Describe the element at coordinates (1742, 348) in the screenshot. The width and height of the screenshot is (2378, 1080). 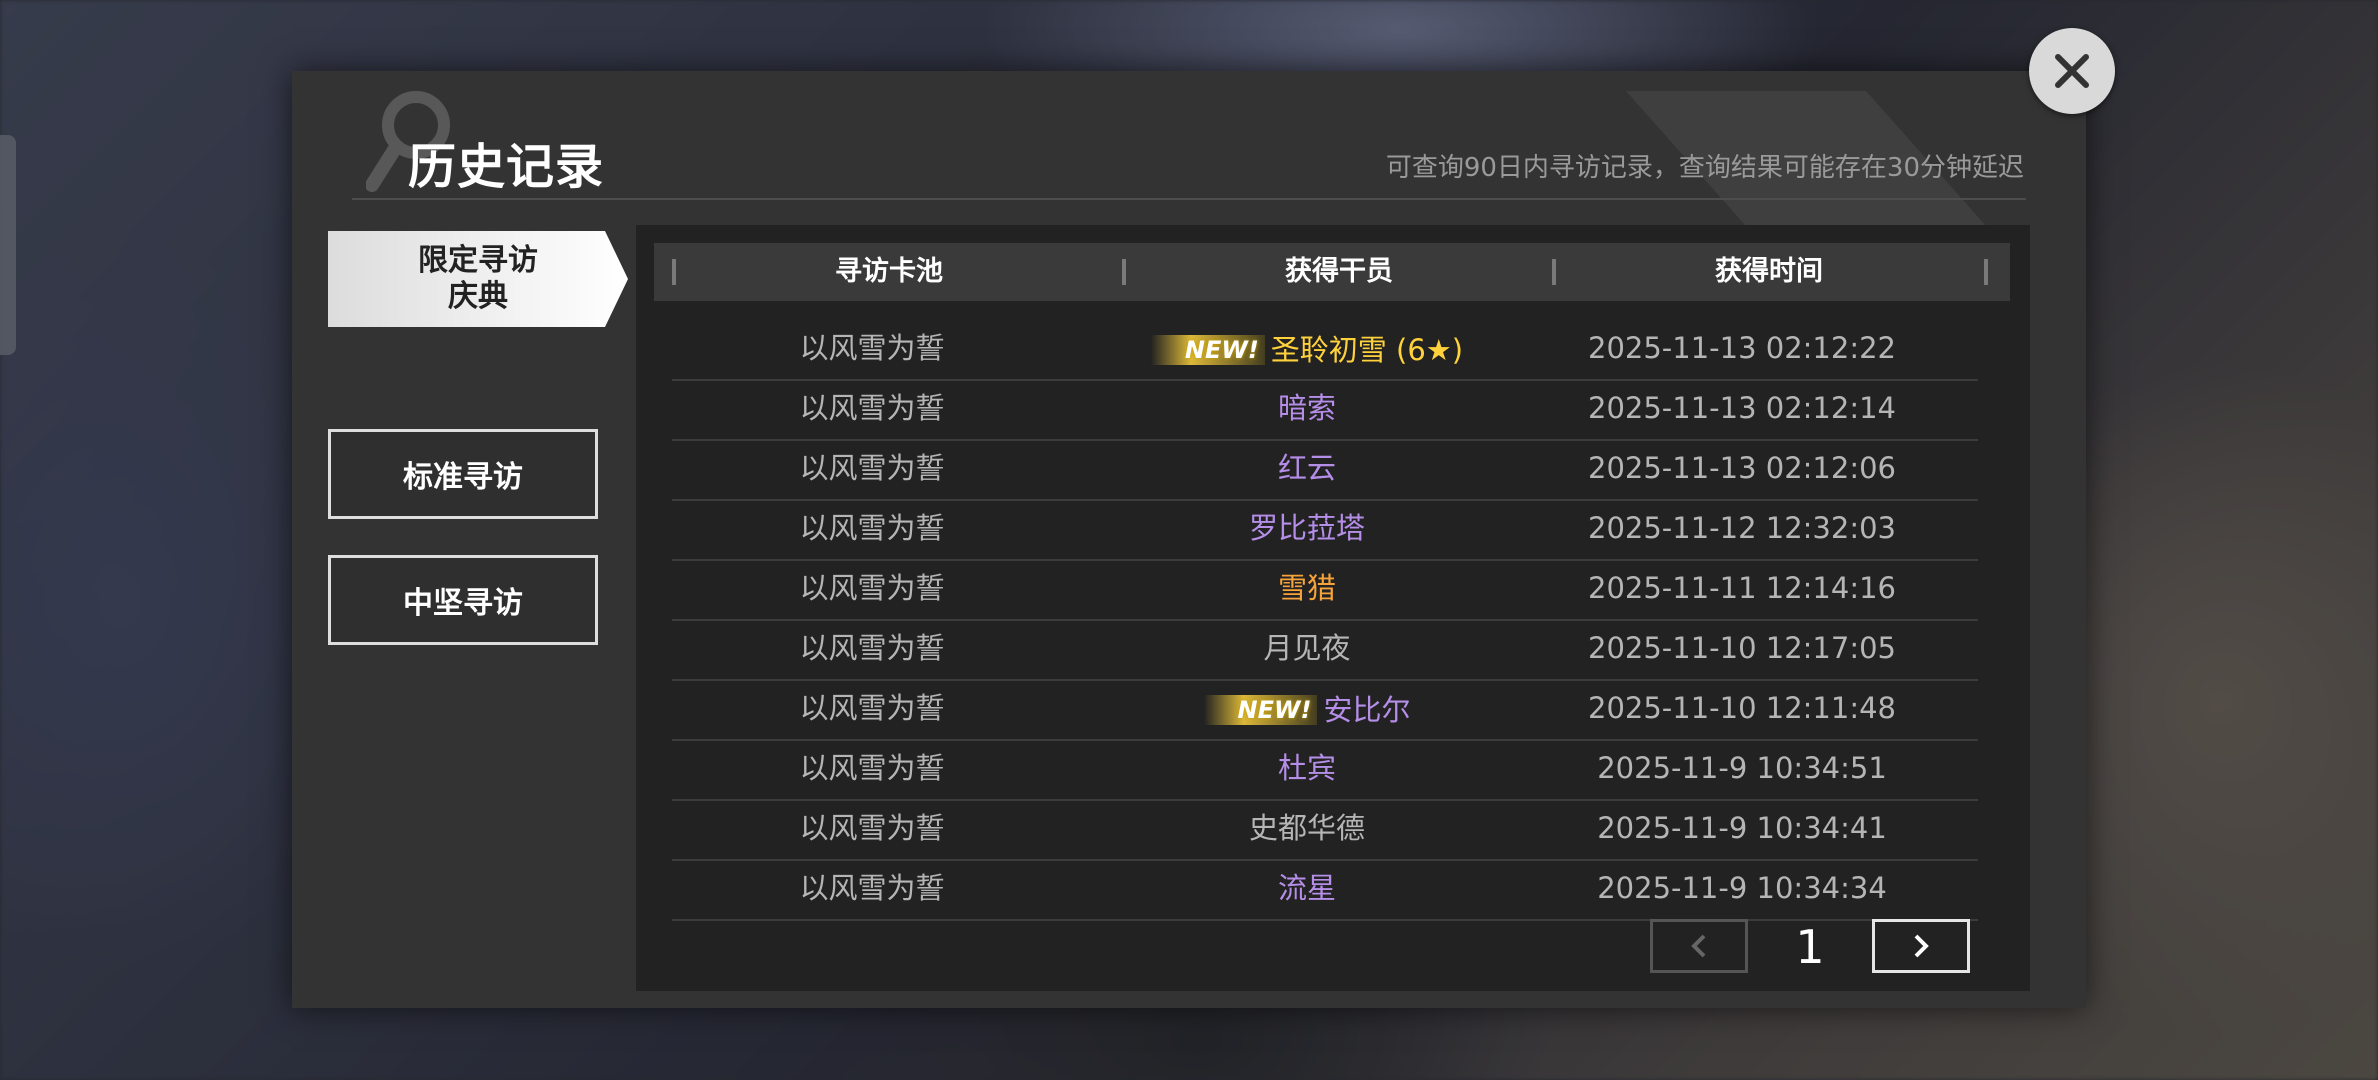
I see `obtained-time: 2025-11-13 02:12:22` at that location.